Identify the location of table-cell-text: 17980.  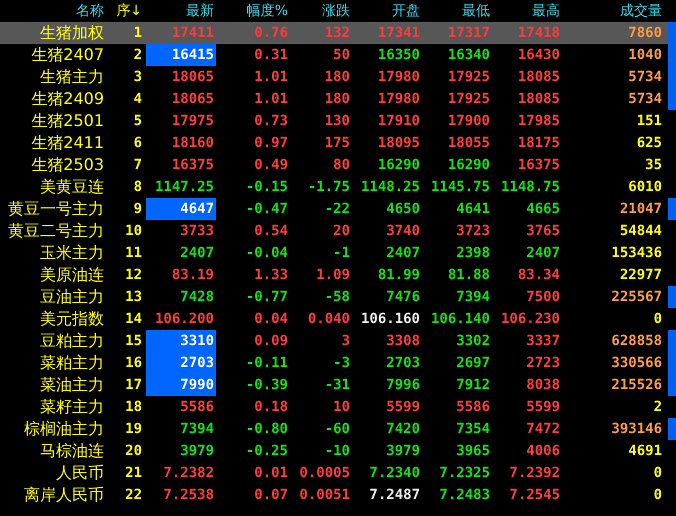
(399, 99).